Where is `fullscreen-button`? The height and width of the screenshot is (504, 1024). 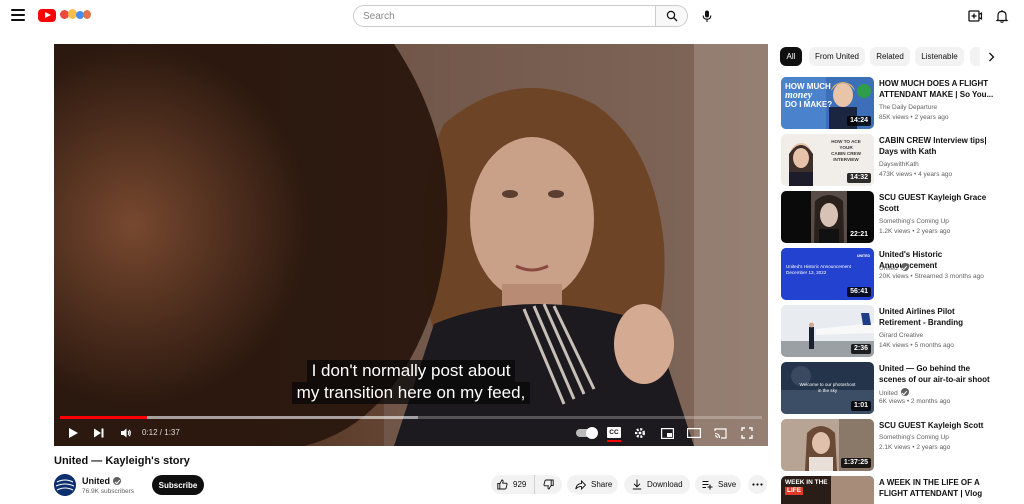
fullscreen-button is located at coordinates (747, 433).